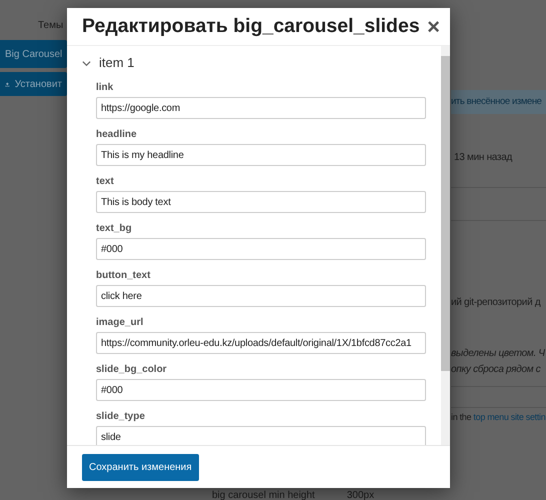 The image size is (546, 500). What do you see at coordinates (261, 435) in the screenshot?
I see `input-field: slide` at bounding box center [261, 435].